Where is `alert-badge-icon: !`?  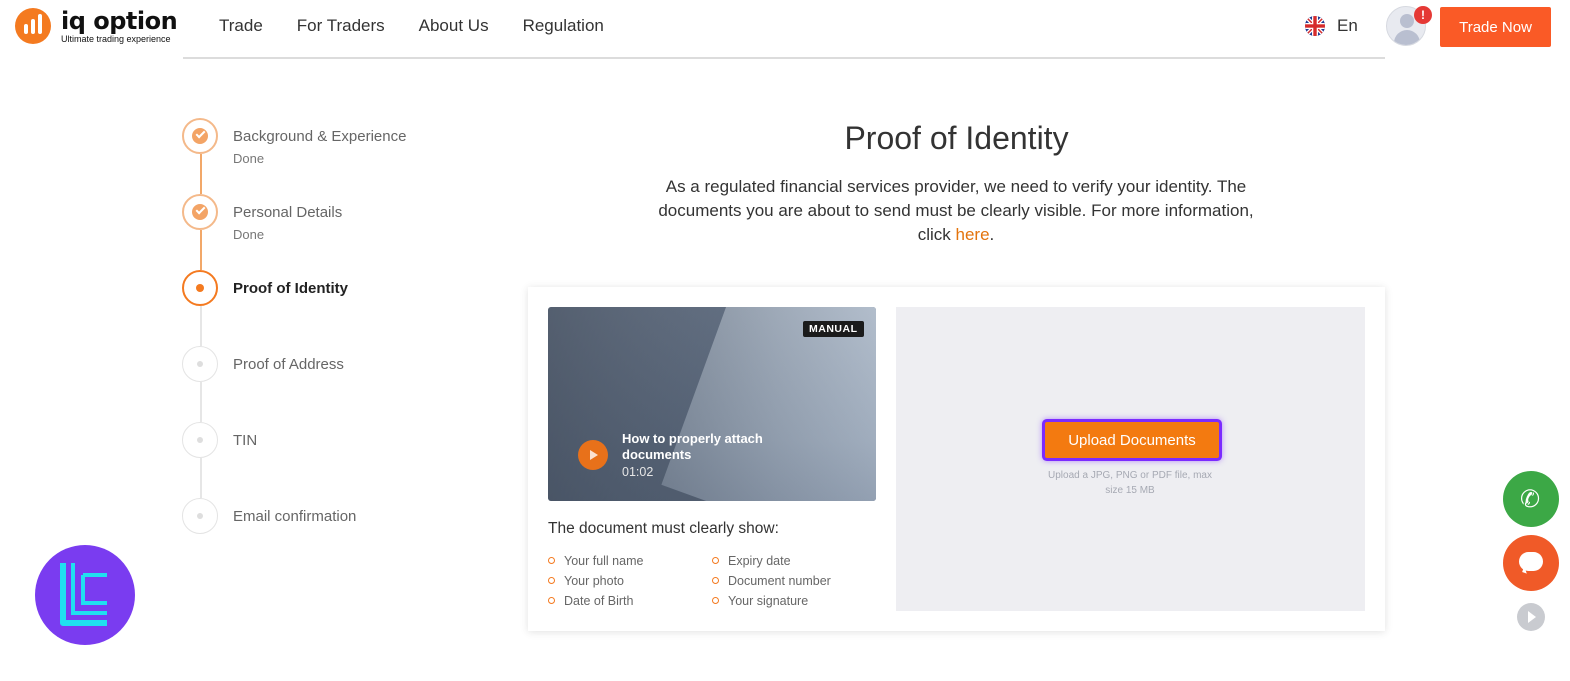 alert-badge-icon: ! is located at coordinates (1423, 15).